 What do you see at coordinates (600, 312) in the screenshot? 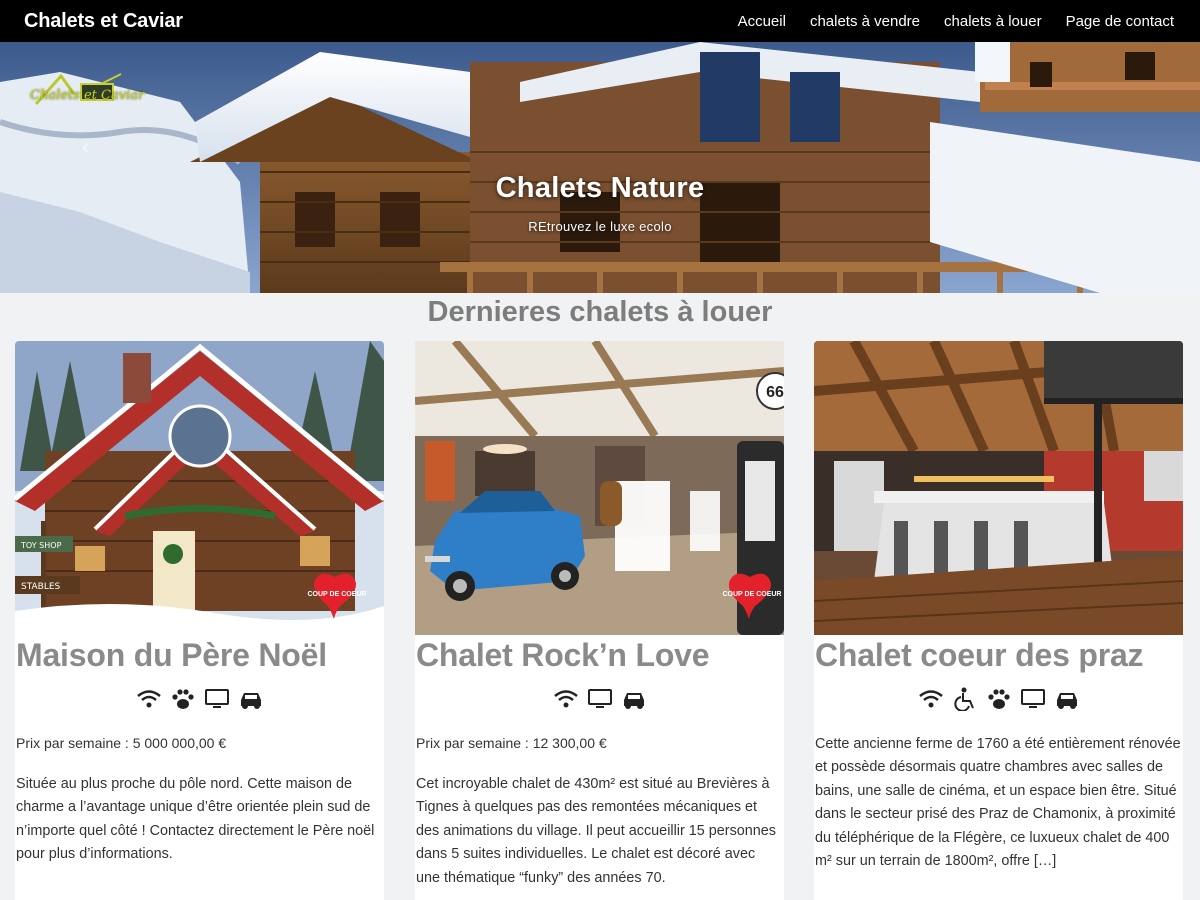
I see `section-title: Dernieres chalets à louer` at bounding box center [600, 312].